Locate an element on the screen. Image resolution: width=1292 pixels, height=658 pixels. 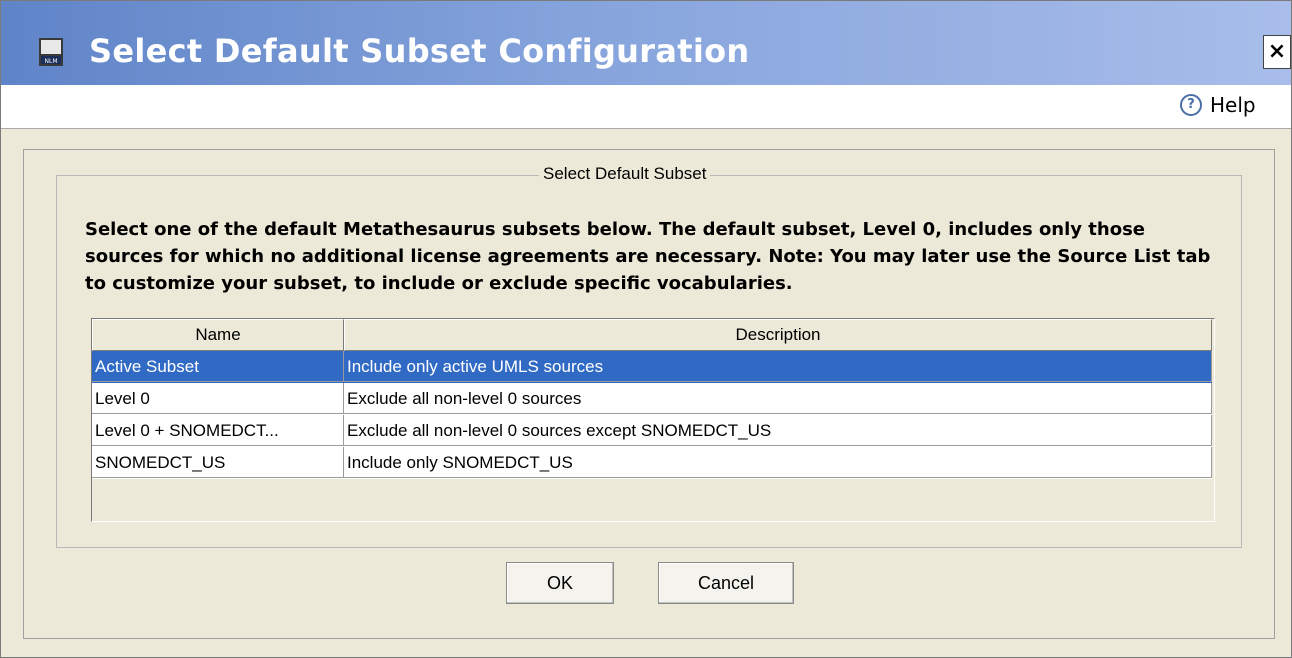
close-button: × is located at coordinates (1277, 52).